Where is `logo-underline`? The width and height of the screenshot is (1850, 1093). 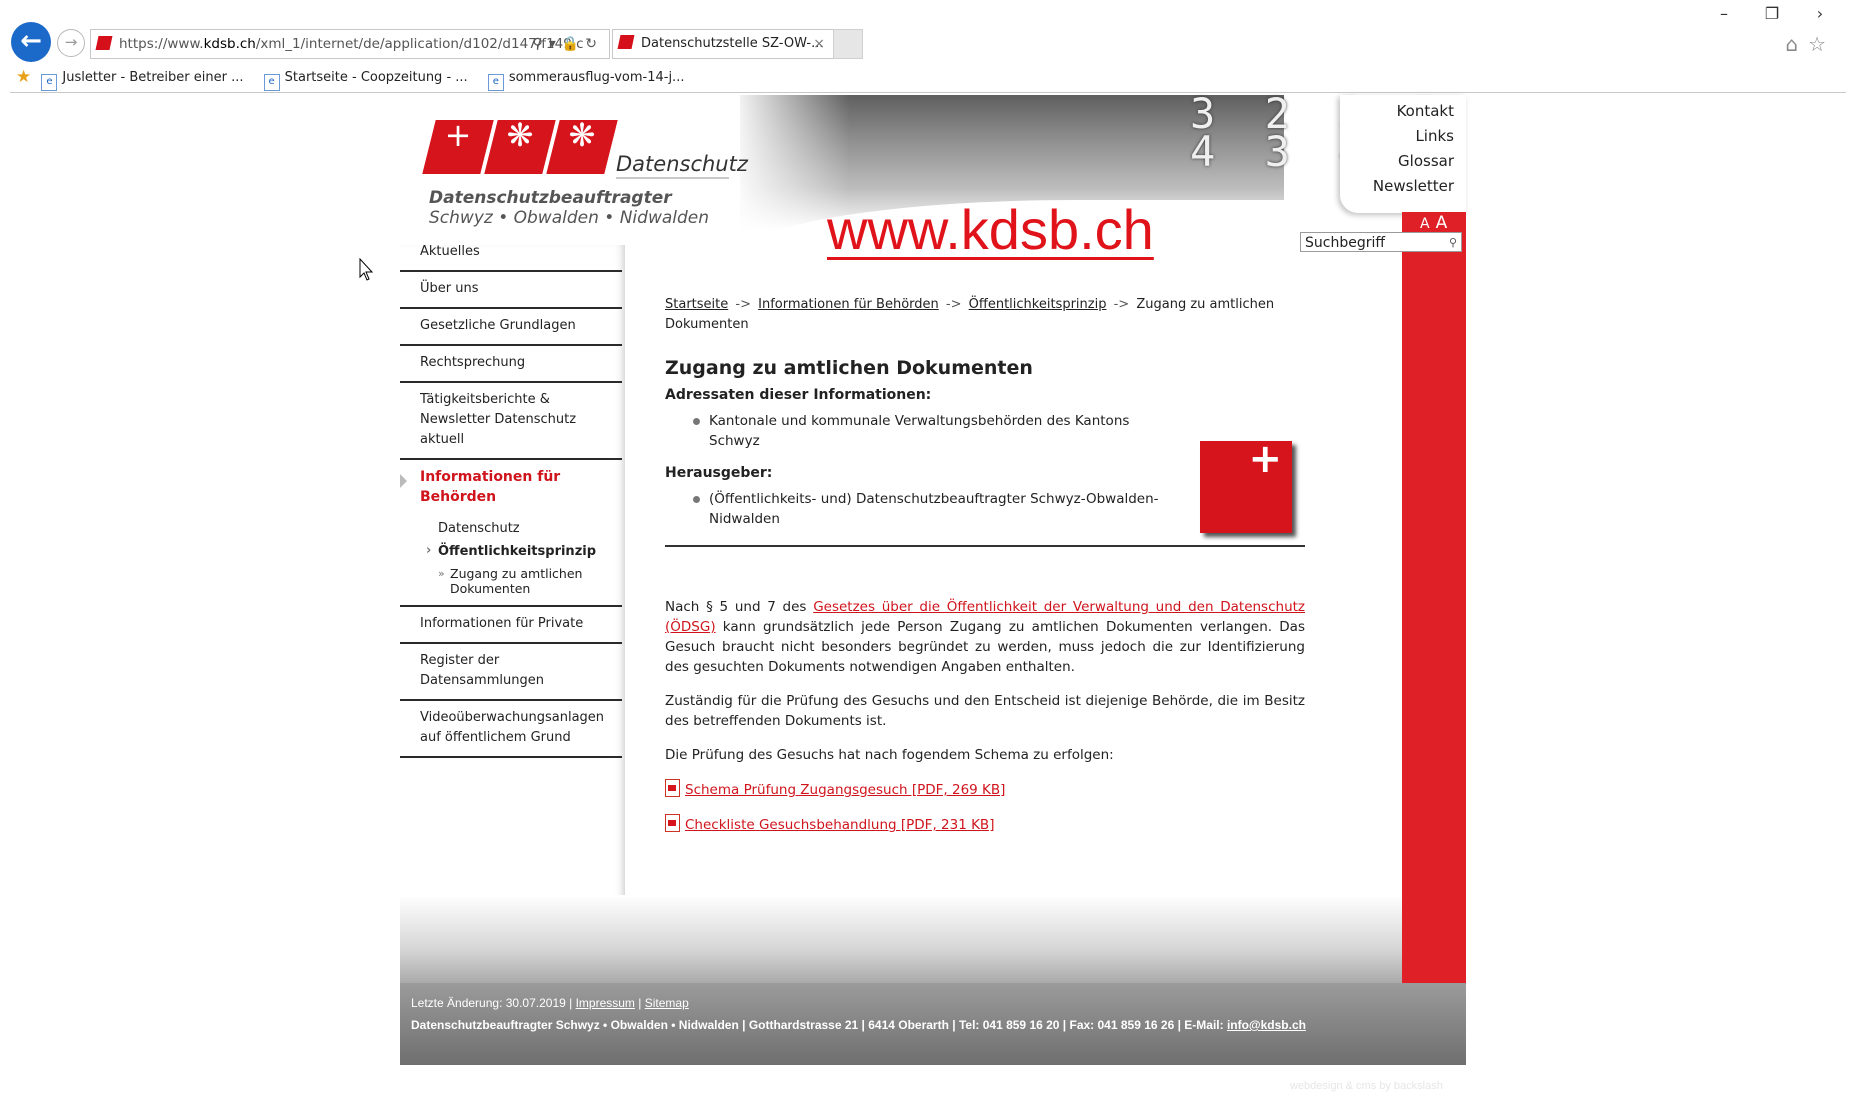 logo-underline is located at coordinates (672, 178).